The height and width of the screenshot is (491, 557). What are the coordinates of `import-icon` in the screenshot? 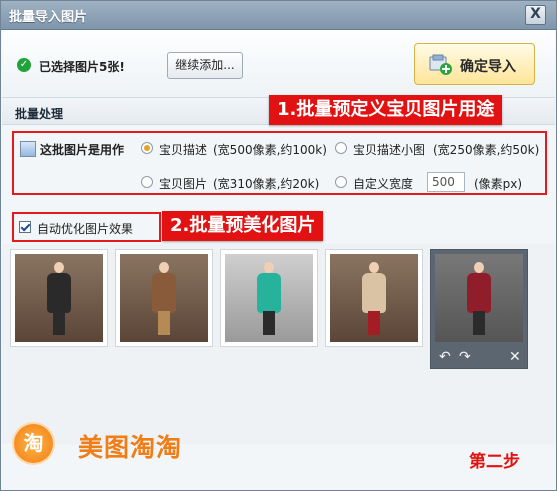 It's located at (440, 64).